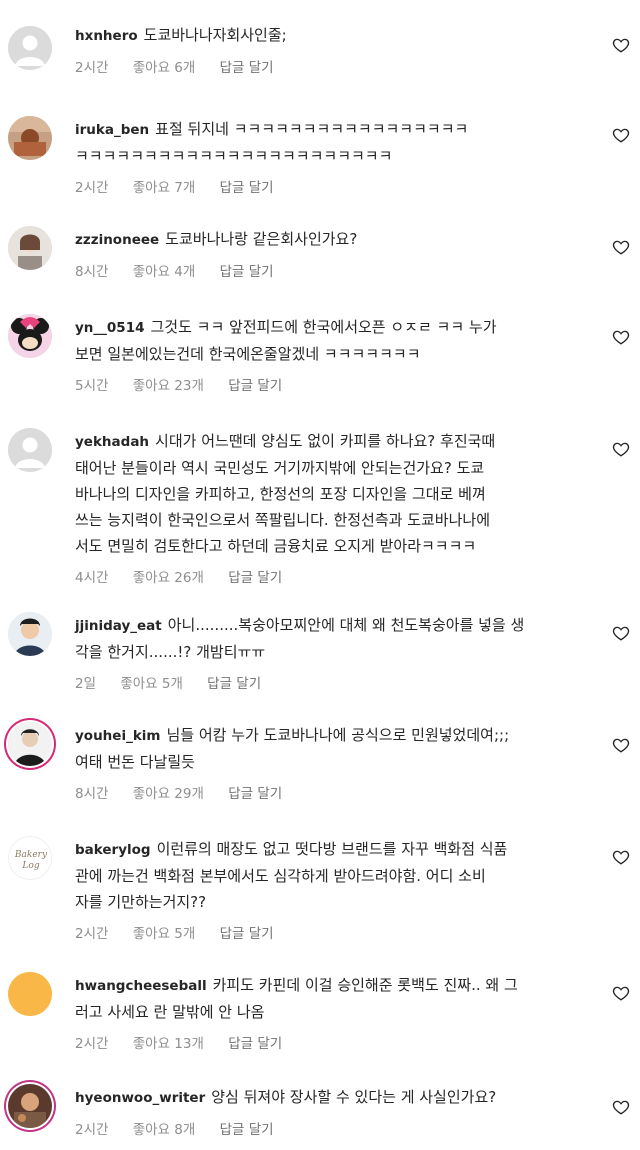 This screenshot has width=640, height=1150. I want to click on comment-line: 그것도 ㅋㅋ 앞전피드에 한국에서오픈 ㅇㅈㄹ ㅋㅋ 누가, so click(323, 327).